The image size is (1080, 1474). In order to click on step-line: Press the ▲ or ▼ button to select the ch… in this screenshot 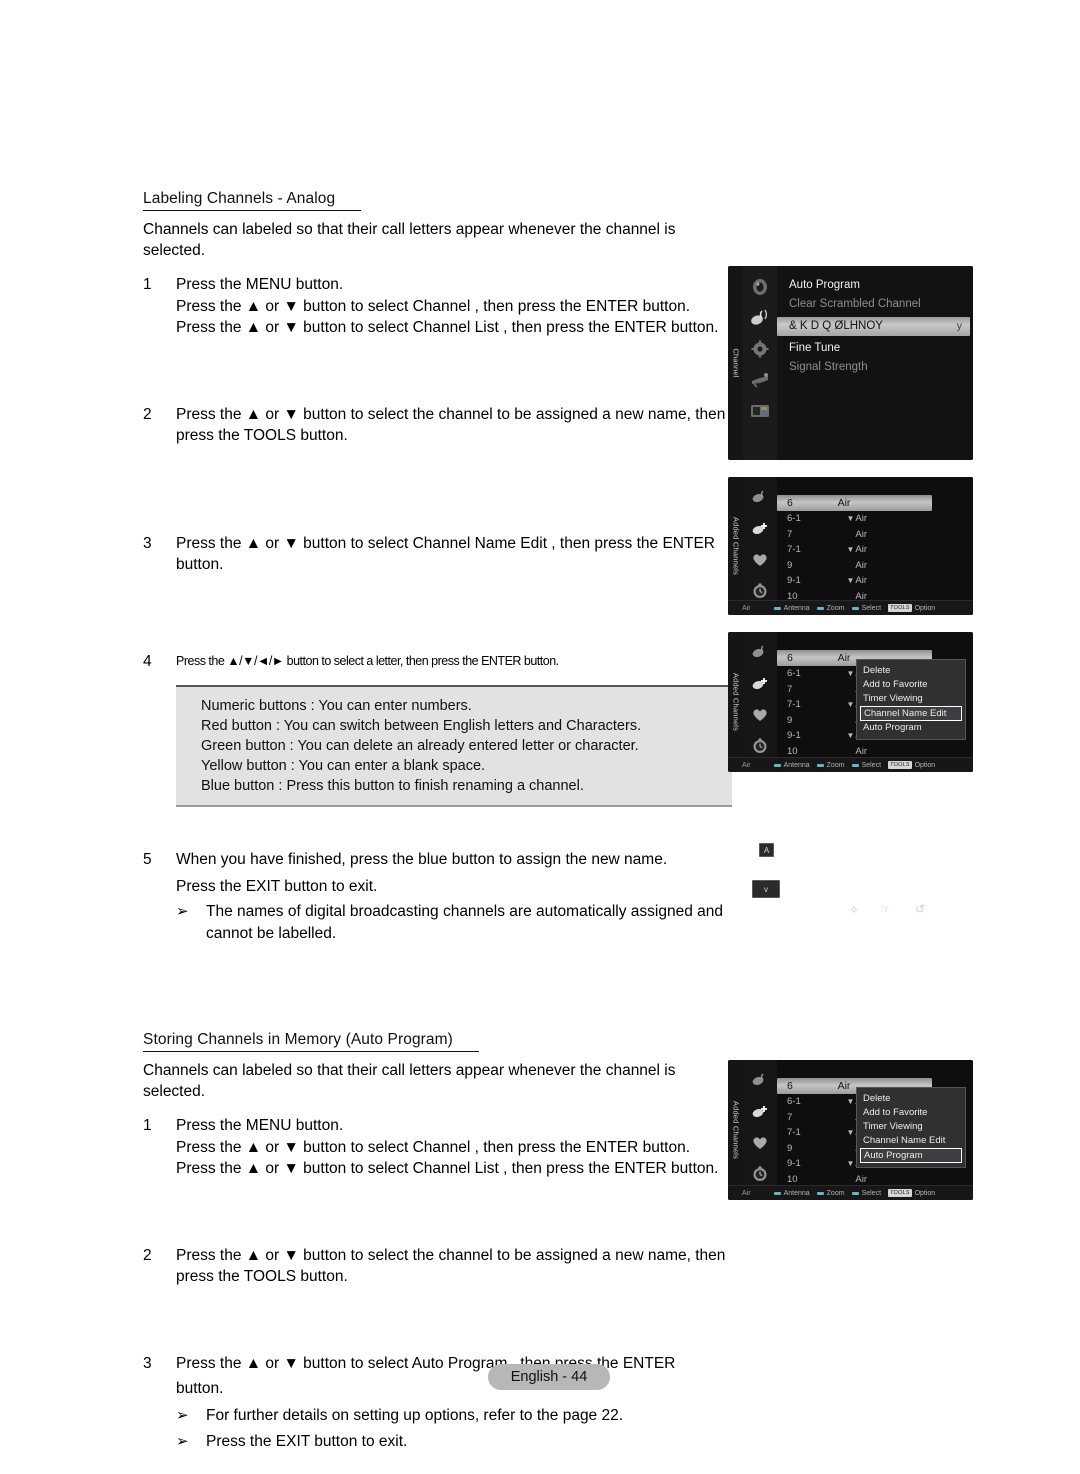, I will do `click(451, 1255)`.